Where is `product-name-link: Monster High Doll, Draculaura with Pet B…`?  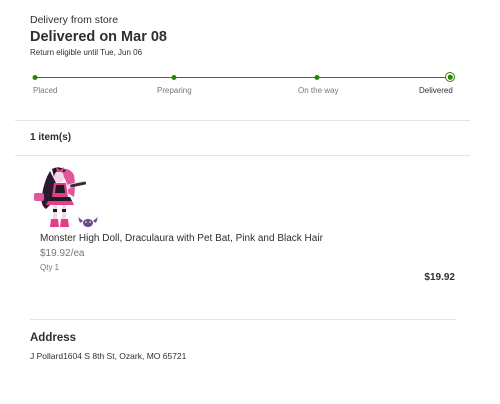
product-name-link: Monster High Doll, Draculaura with Pet B… is located at coordinates (181, 238).